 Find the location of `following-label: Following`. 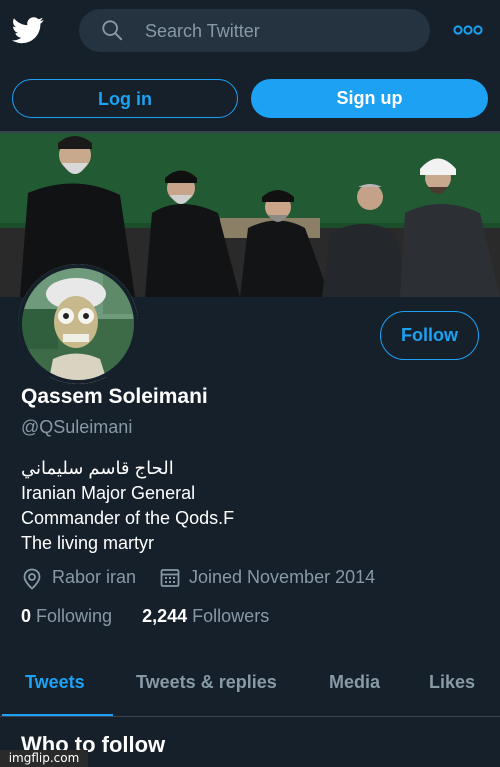

following-label: Following is located at coordinates (74, 616).